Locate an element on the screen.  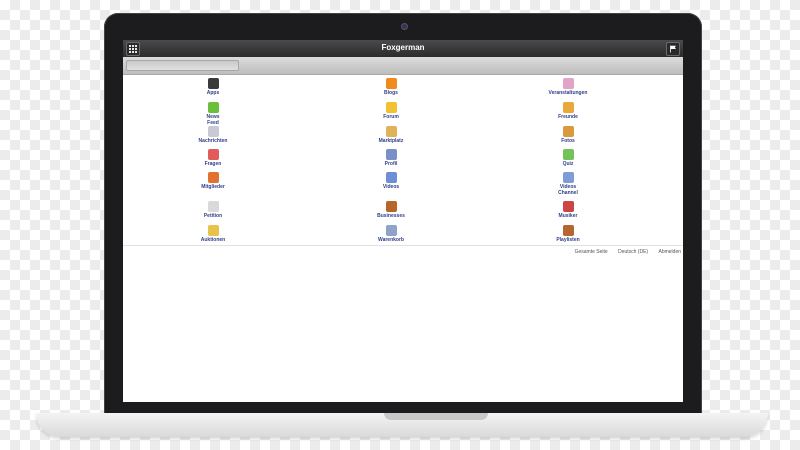
messages-icon is located at coordinates (213, 131).